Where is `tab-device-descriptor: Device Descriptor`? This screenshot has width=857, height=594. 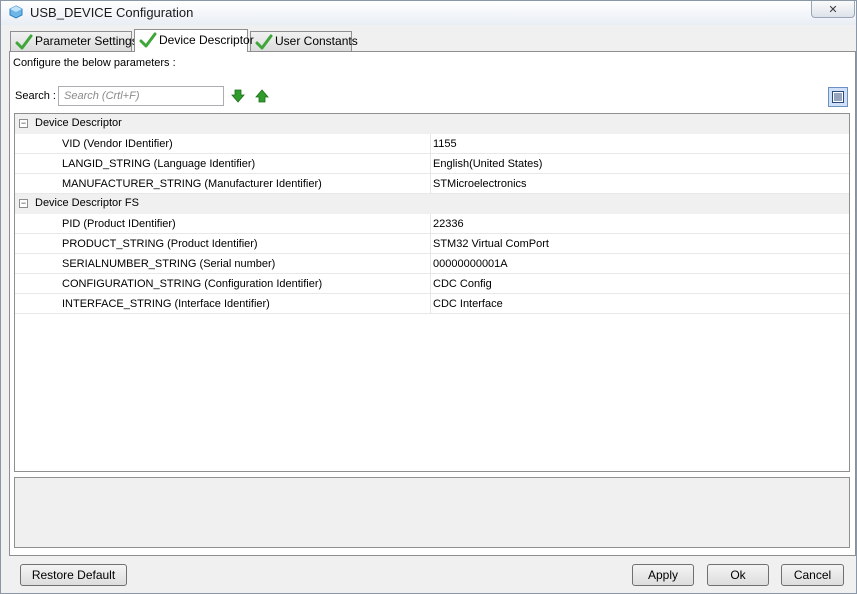
tab-device-descriptor: Device Descriptor is located at coordinates (194, 40).